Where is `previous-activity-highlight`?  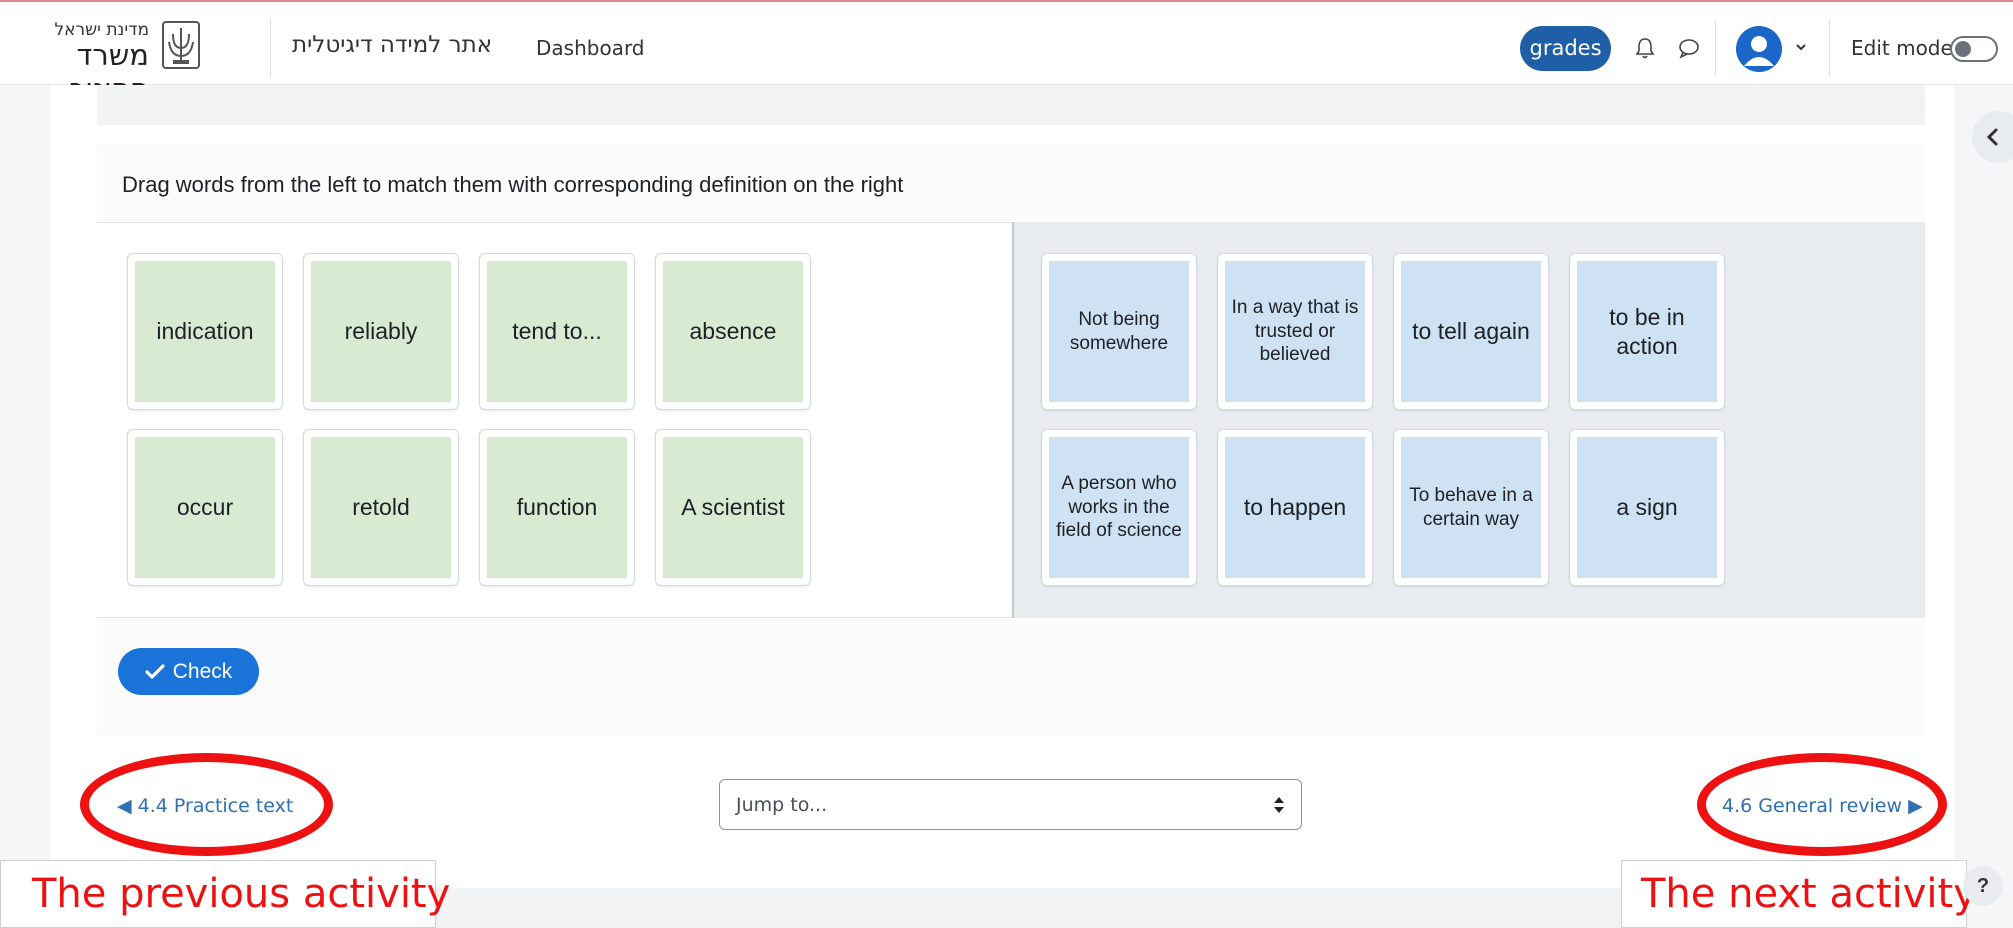
previous-activity-highlight is located at coordinates (206, 804).